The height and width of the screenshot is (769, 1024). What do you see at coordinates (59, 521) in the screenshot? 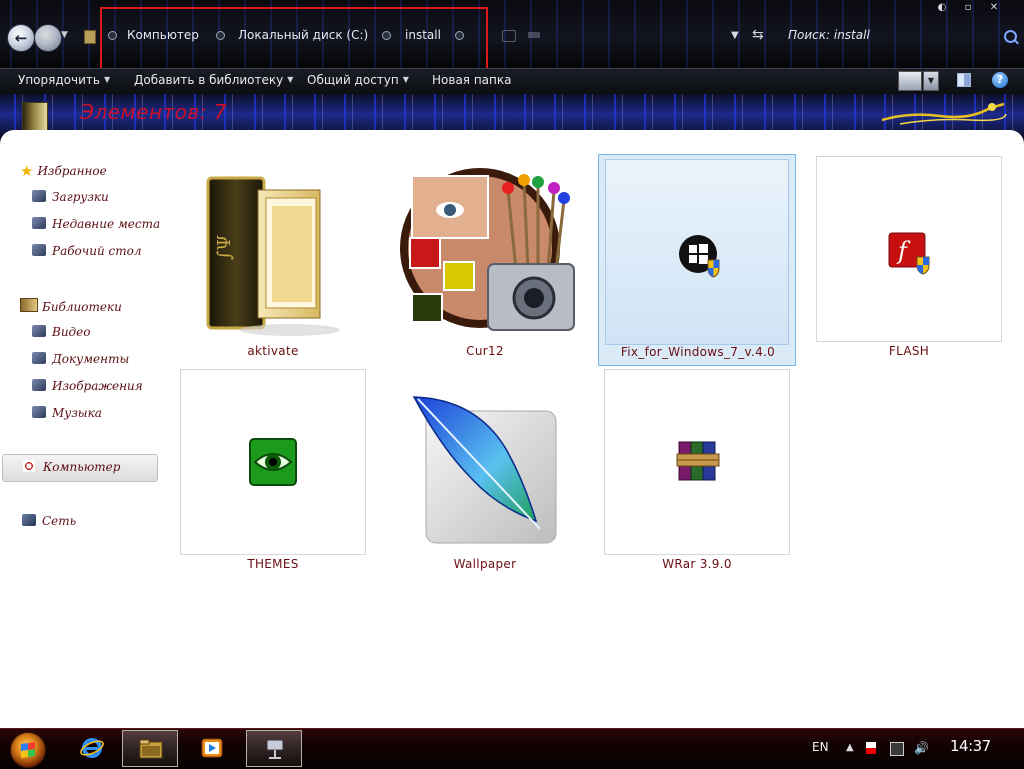
I see `sidebar-item-label: Сеть` at bounding box center [59, 521].